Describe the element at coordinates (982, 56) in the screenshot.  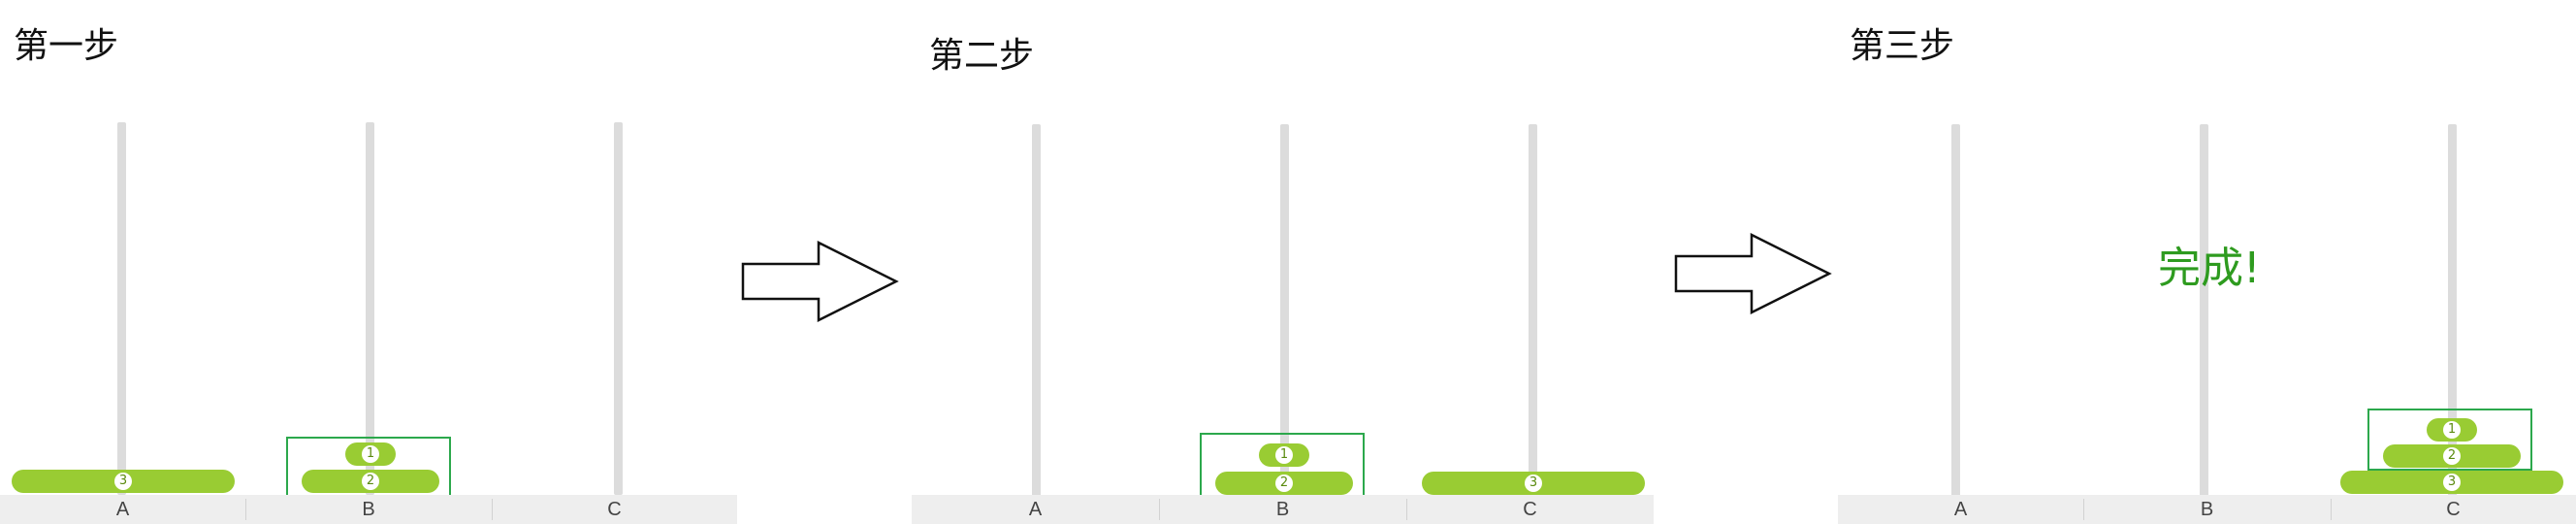
I see `step-2-title: 第二步` at that location.